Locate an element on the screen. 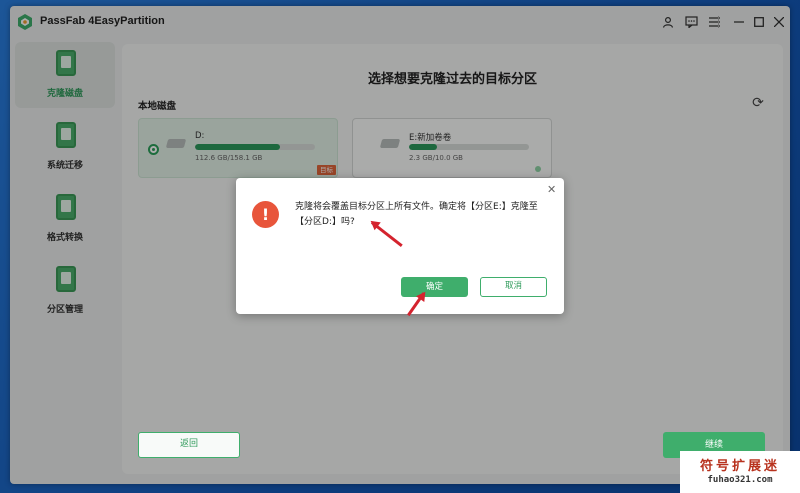 This screenshot has width=800, height=493. warning-icon: ! is located at coordinates (265, 214).